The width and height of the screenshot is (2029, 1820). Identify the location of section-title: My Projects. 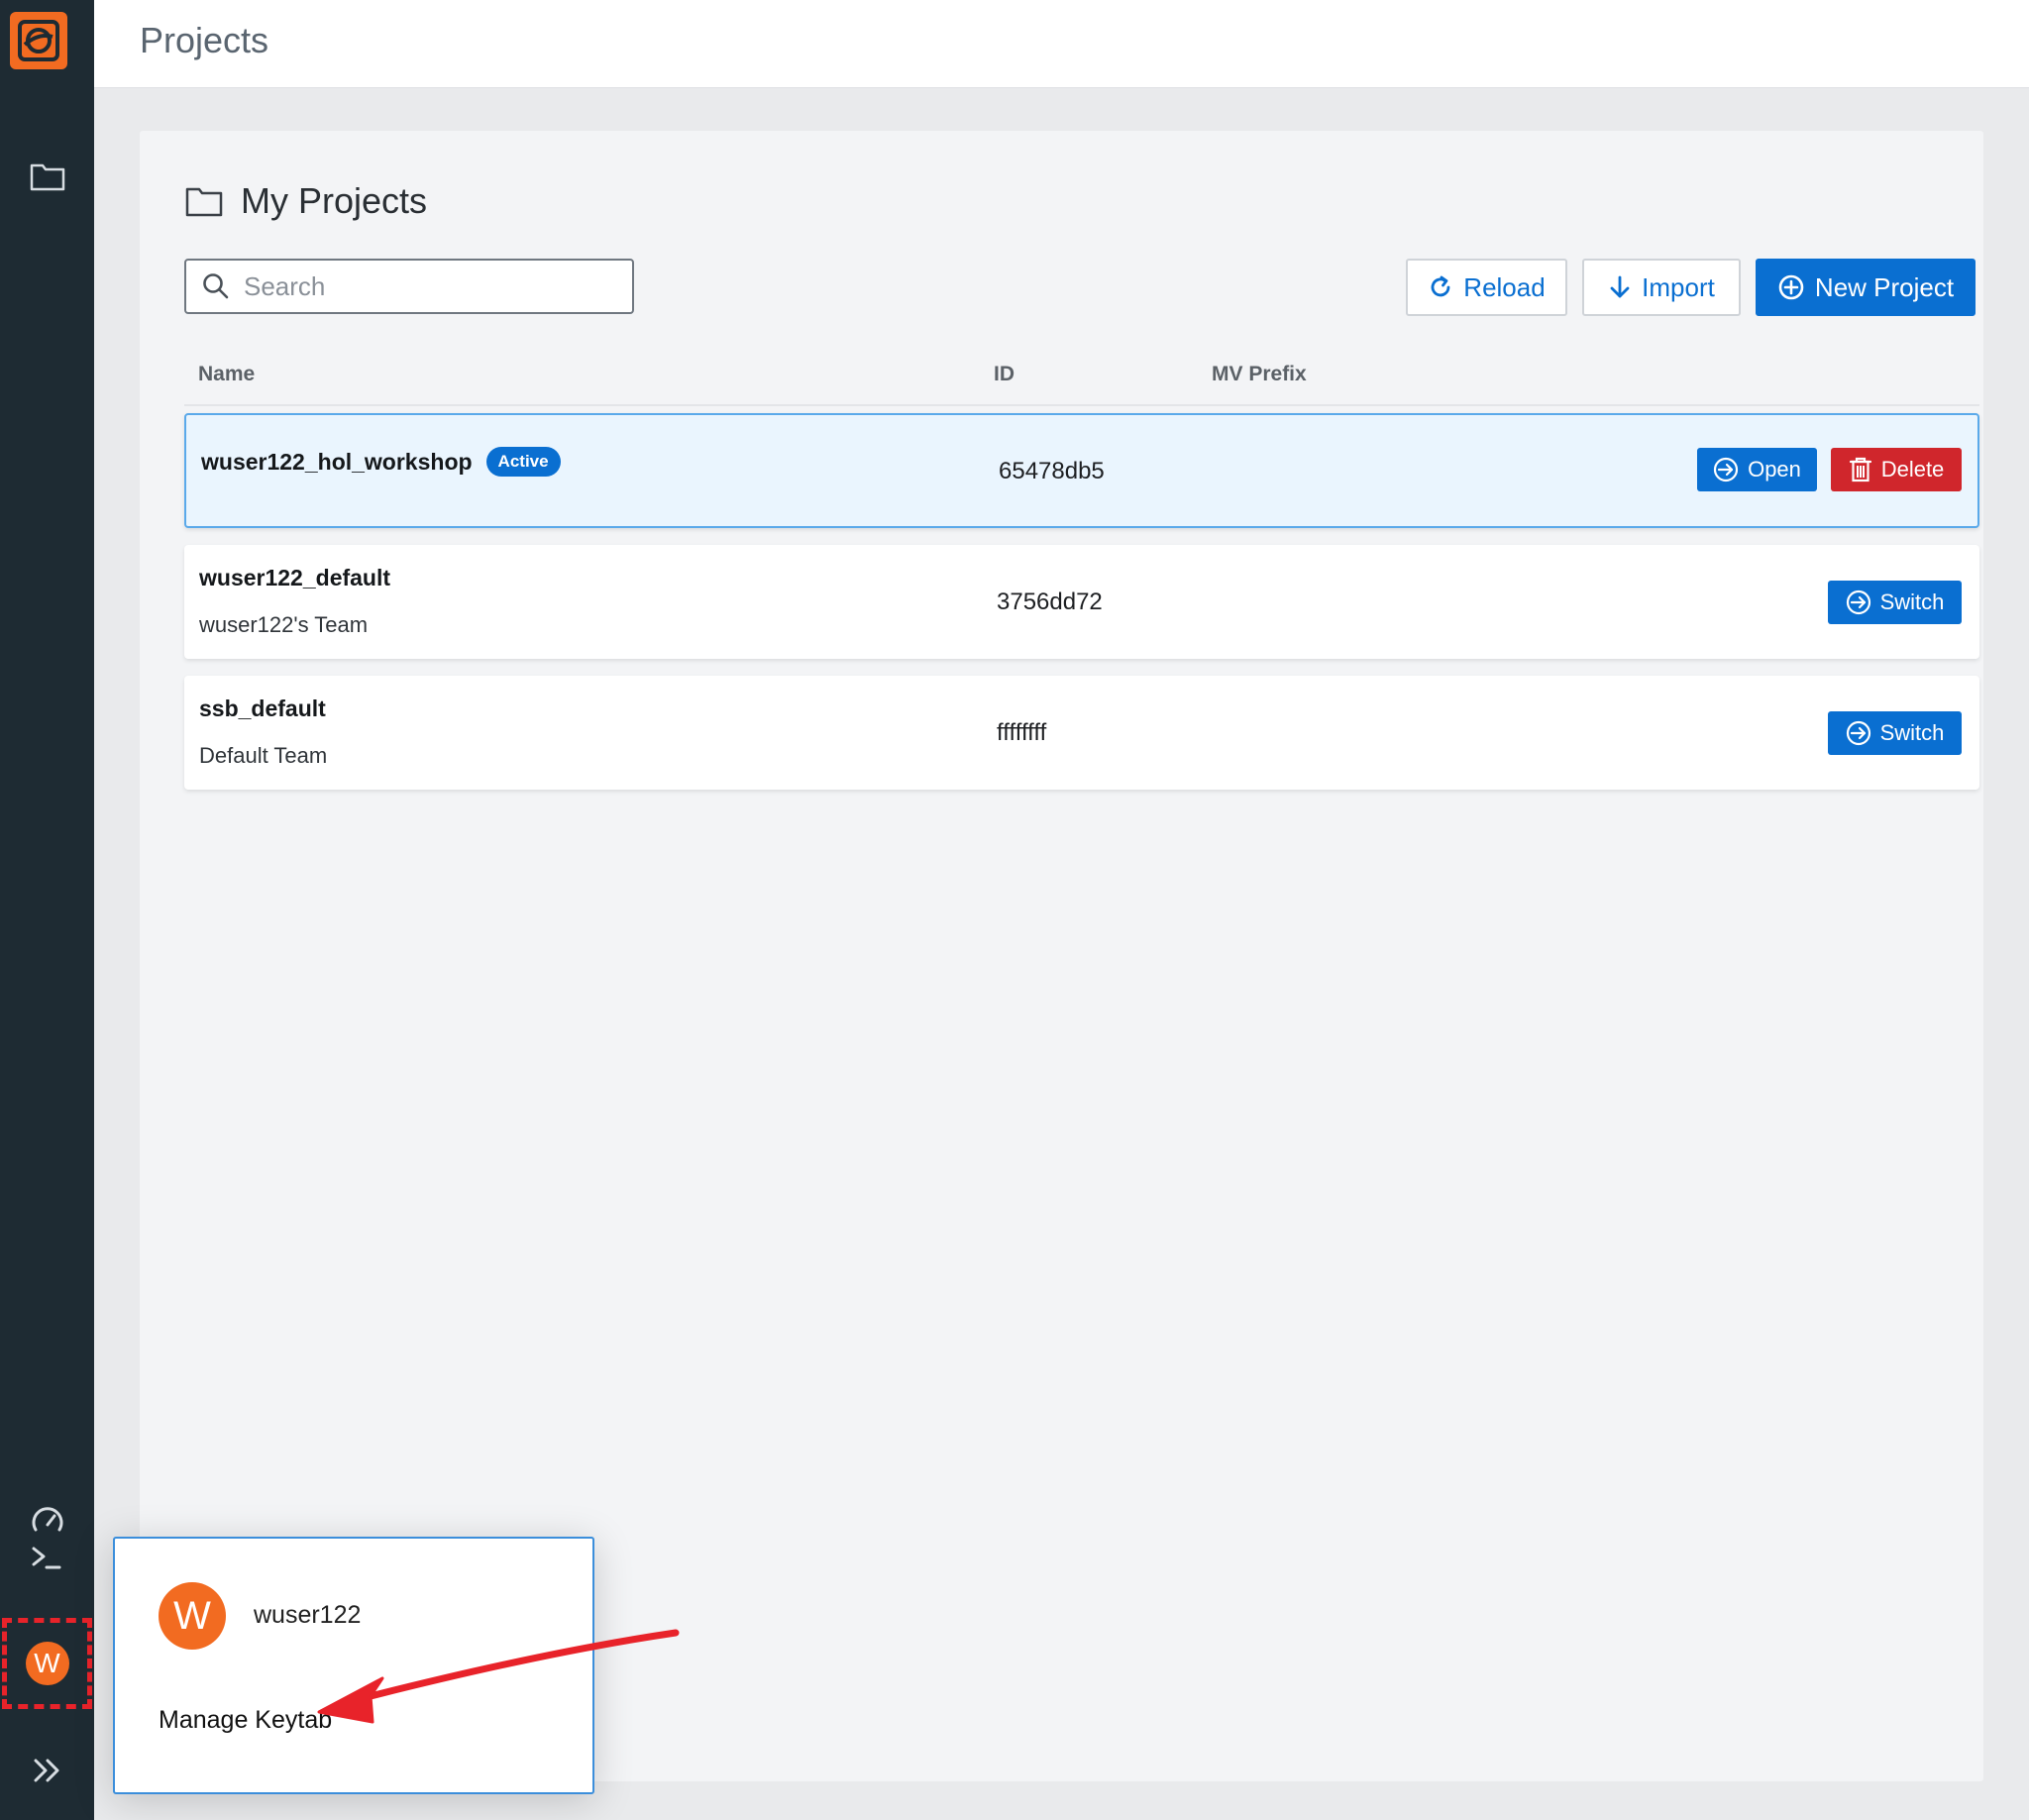
(306, 201).